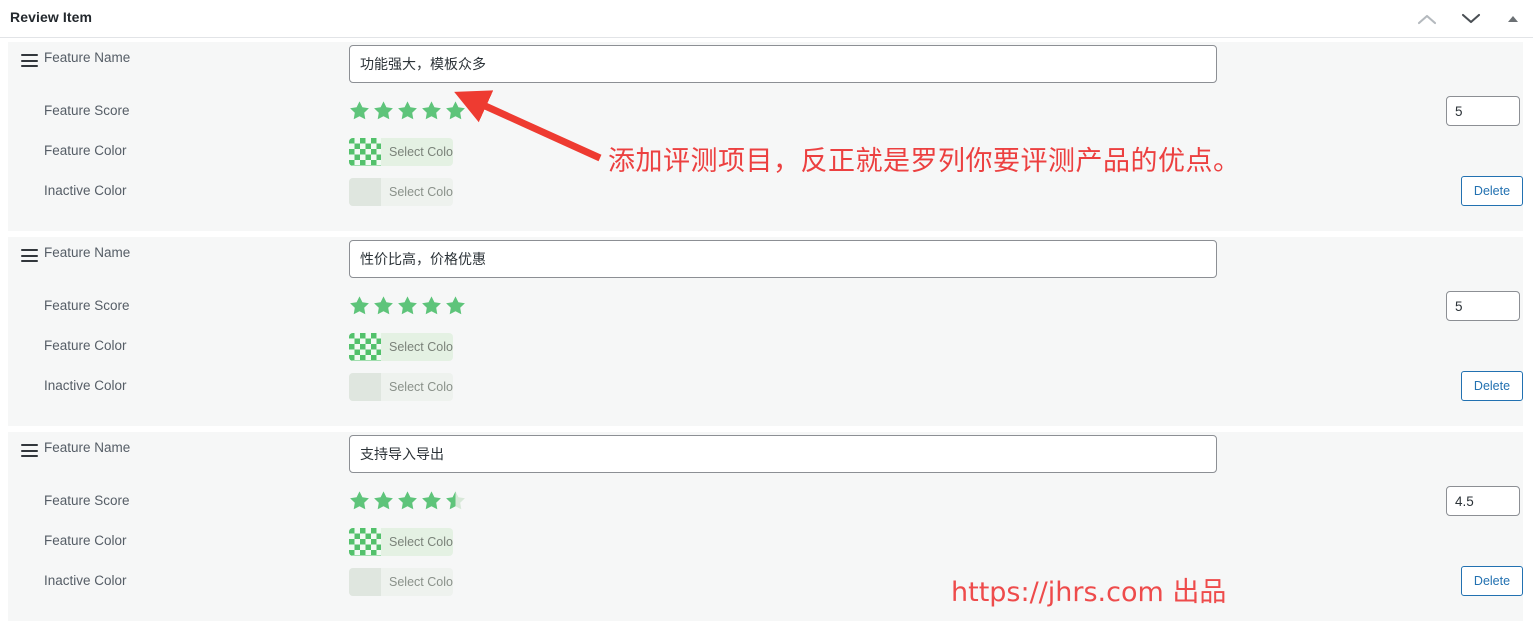  What do you see at coordinates (51, 17) in the screenshot?
I see `page-title: Review Item` at bounding box center [51, 17].